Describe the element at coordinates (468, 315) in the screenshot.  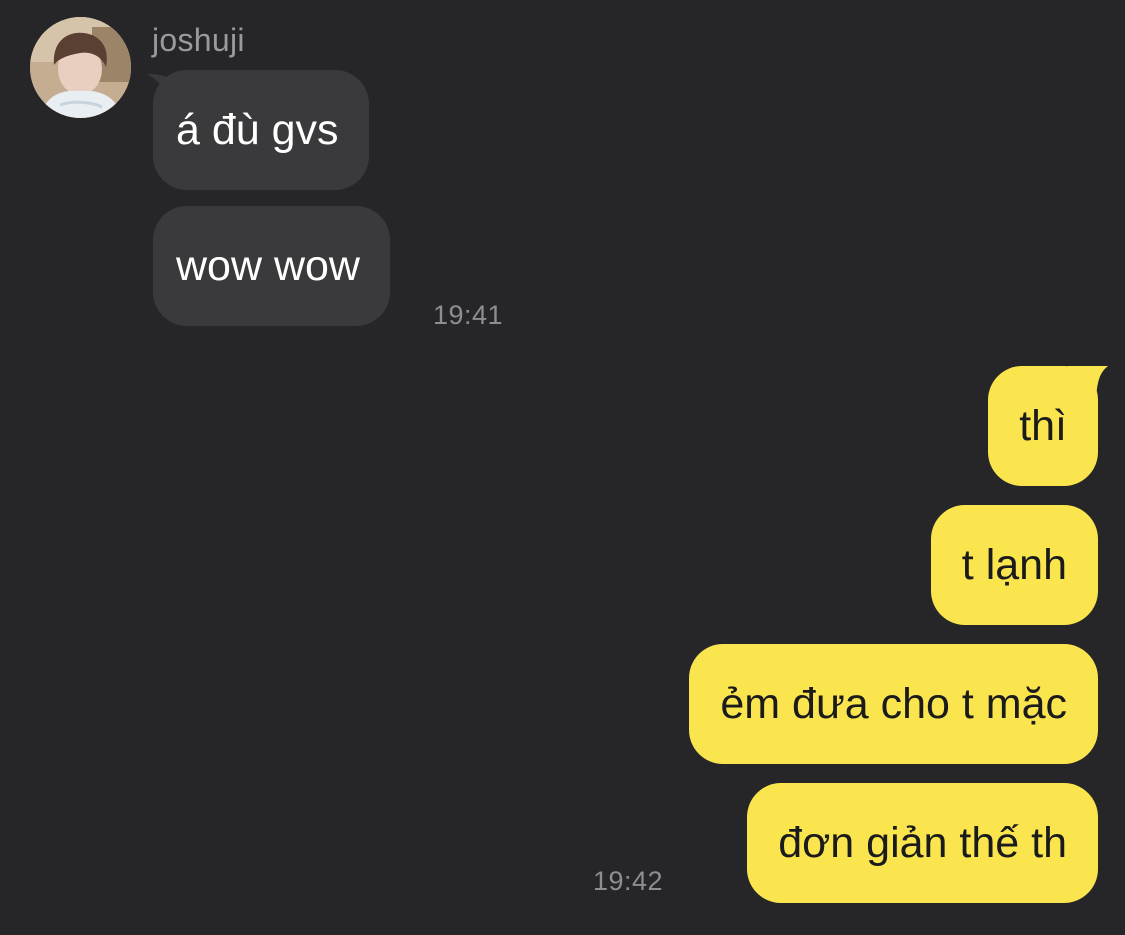
I see `message-timestamp: 19:41` at that location.